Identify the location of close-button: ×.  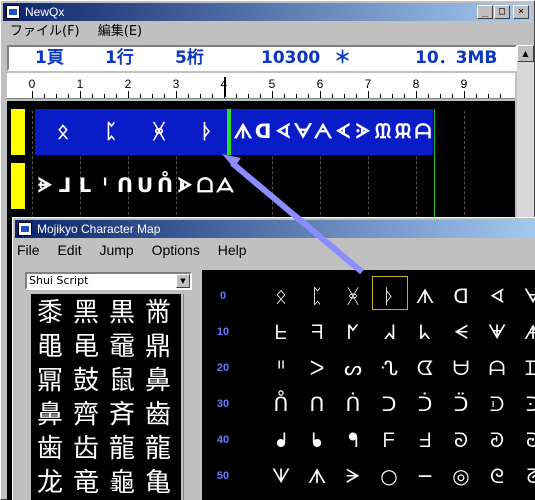
(521, 12).